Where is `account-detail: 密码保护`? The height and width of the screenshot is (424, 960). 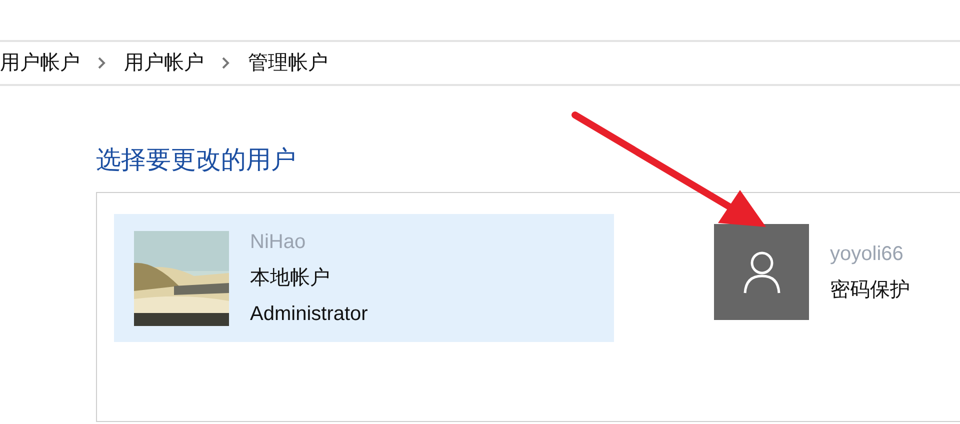 account-detail: 密码保护 is located at coordinates (870, 290).